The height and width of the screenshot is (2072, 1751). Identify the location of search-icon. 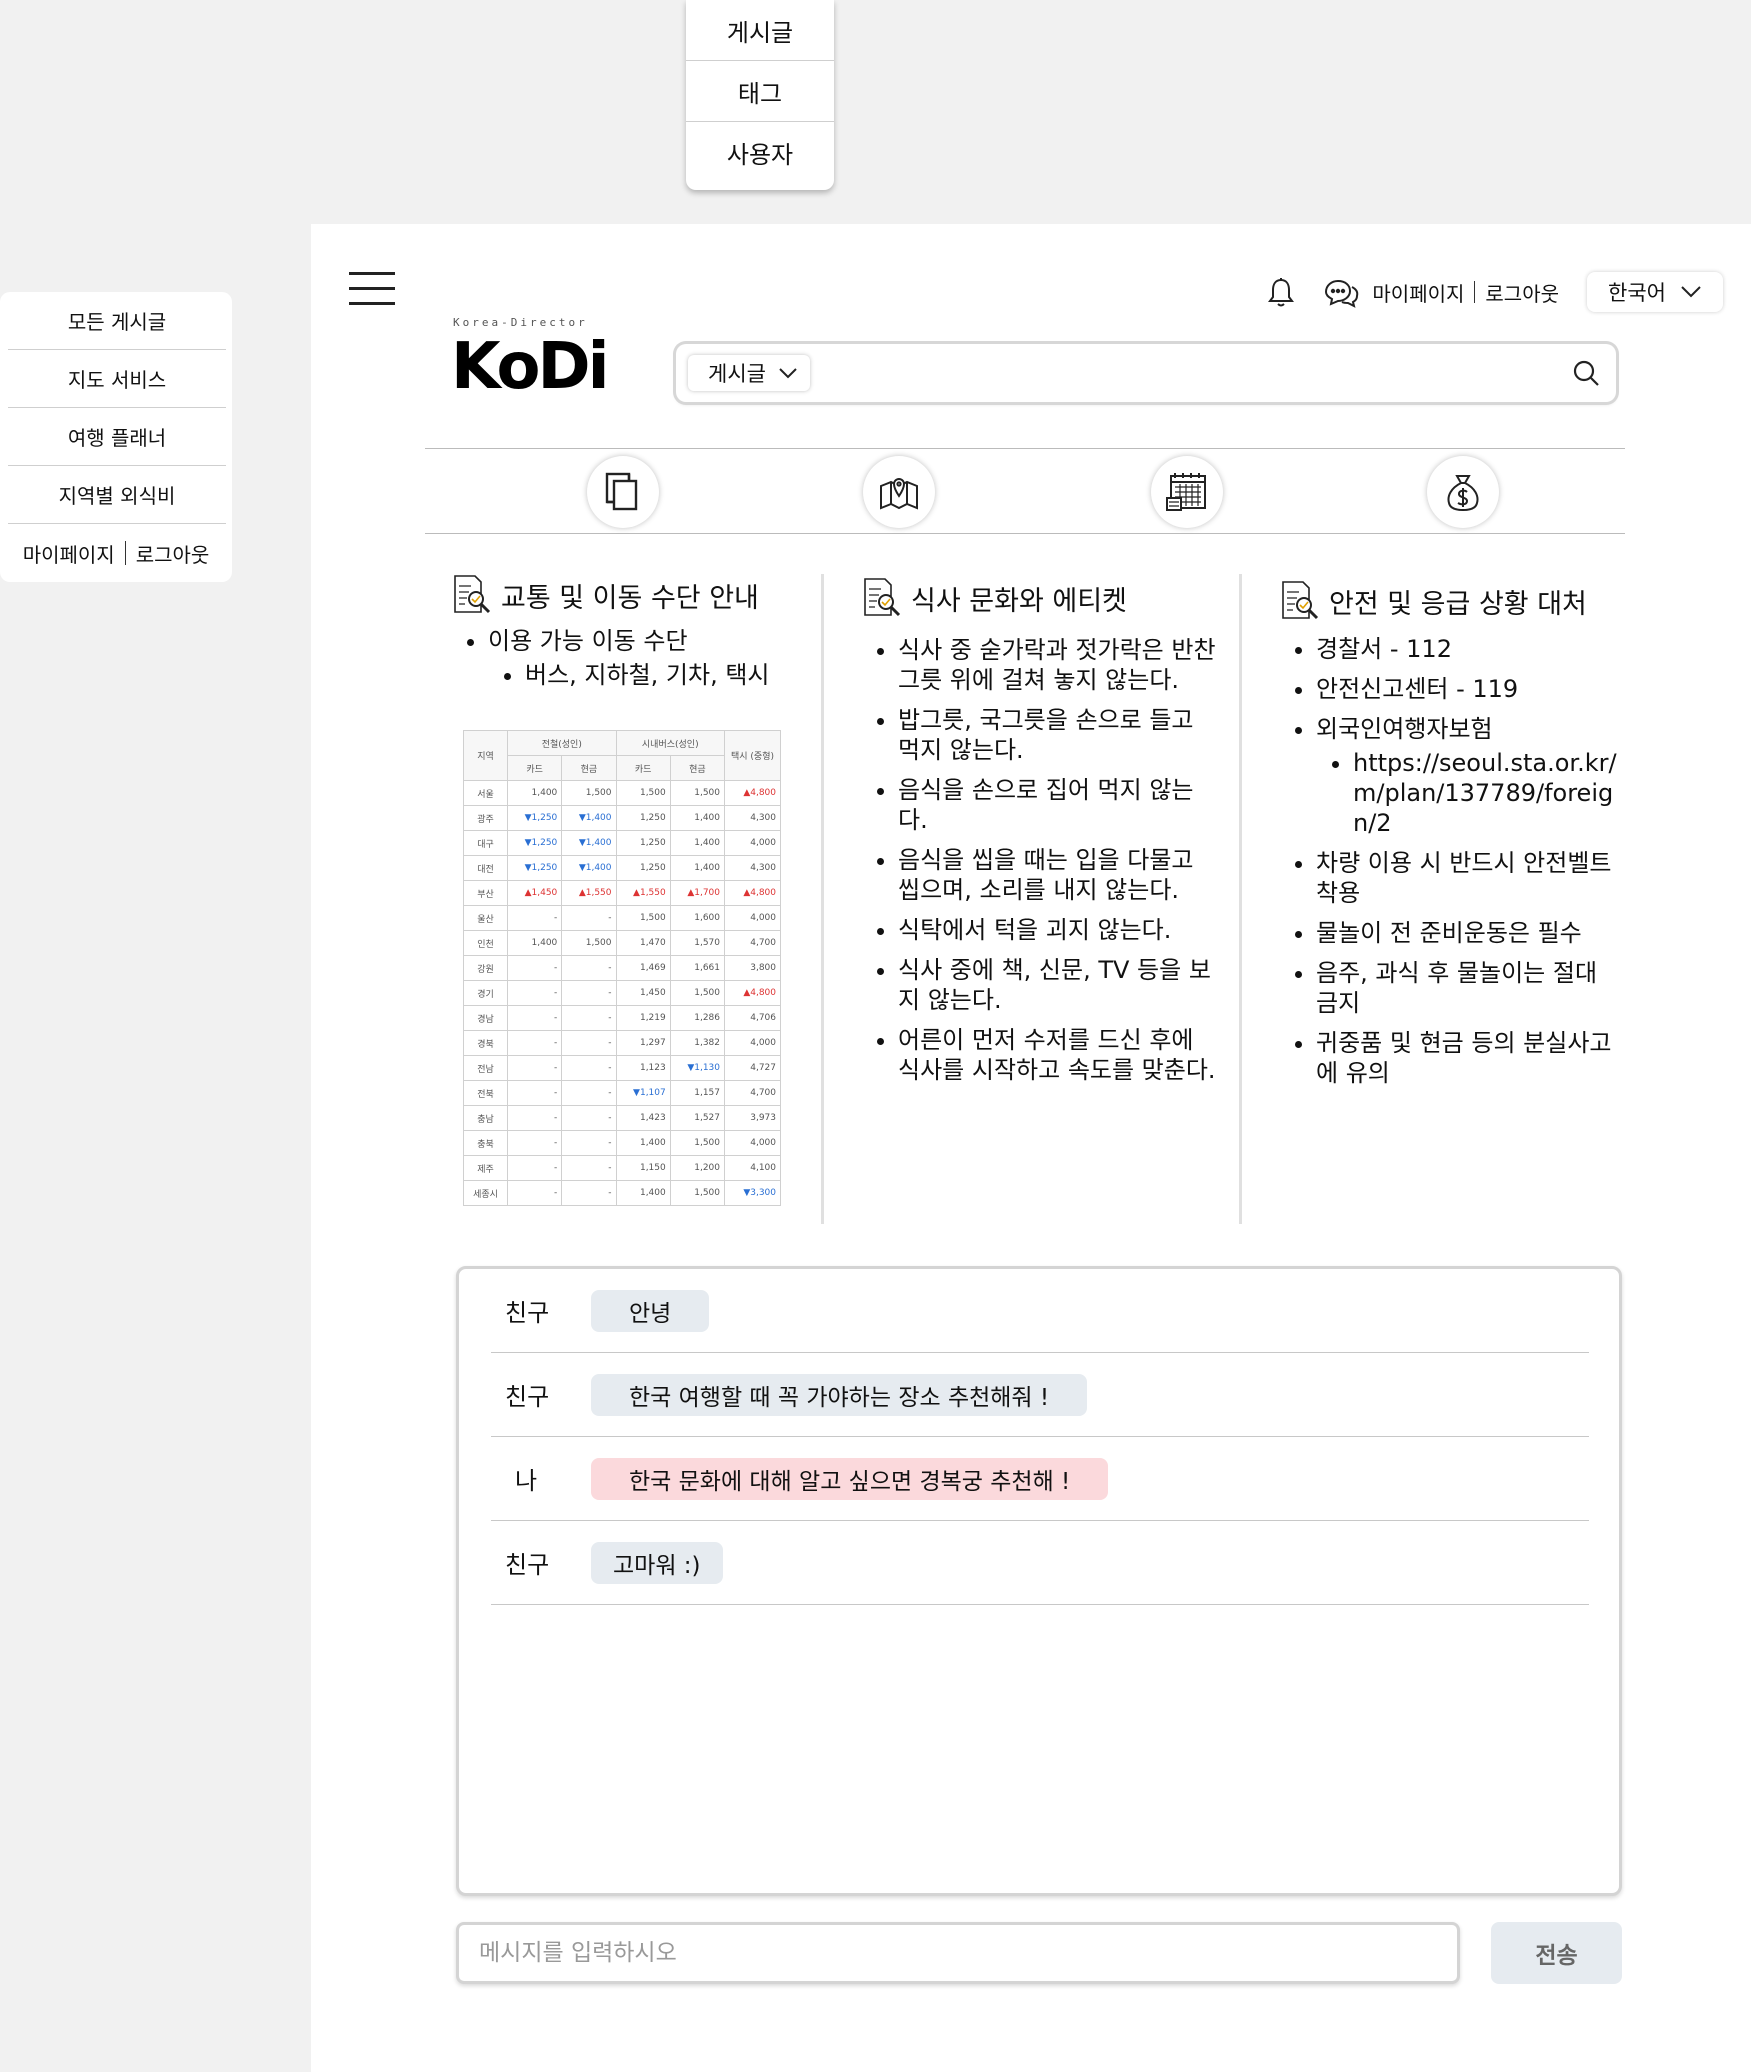
(1586, 373).